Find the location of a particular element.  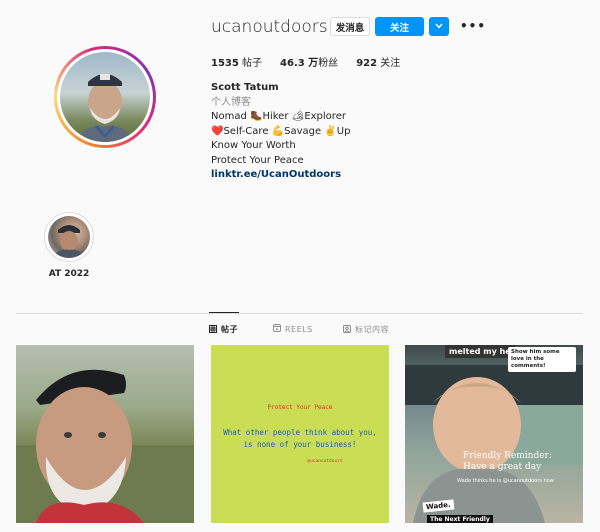

overlay-chip: Show him some love in the comments! is located at coordinates (542, 359).